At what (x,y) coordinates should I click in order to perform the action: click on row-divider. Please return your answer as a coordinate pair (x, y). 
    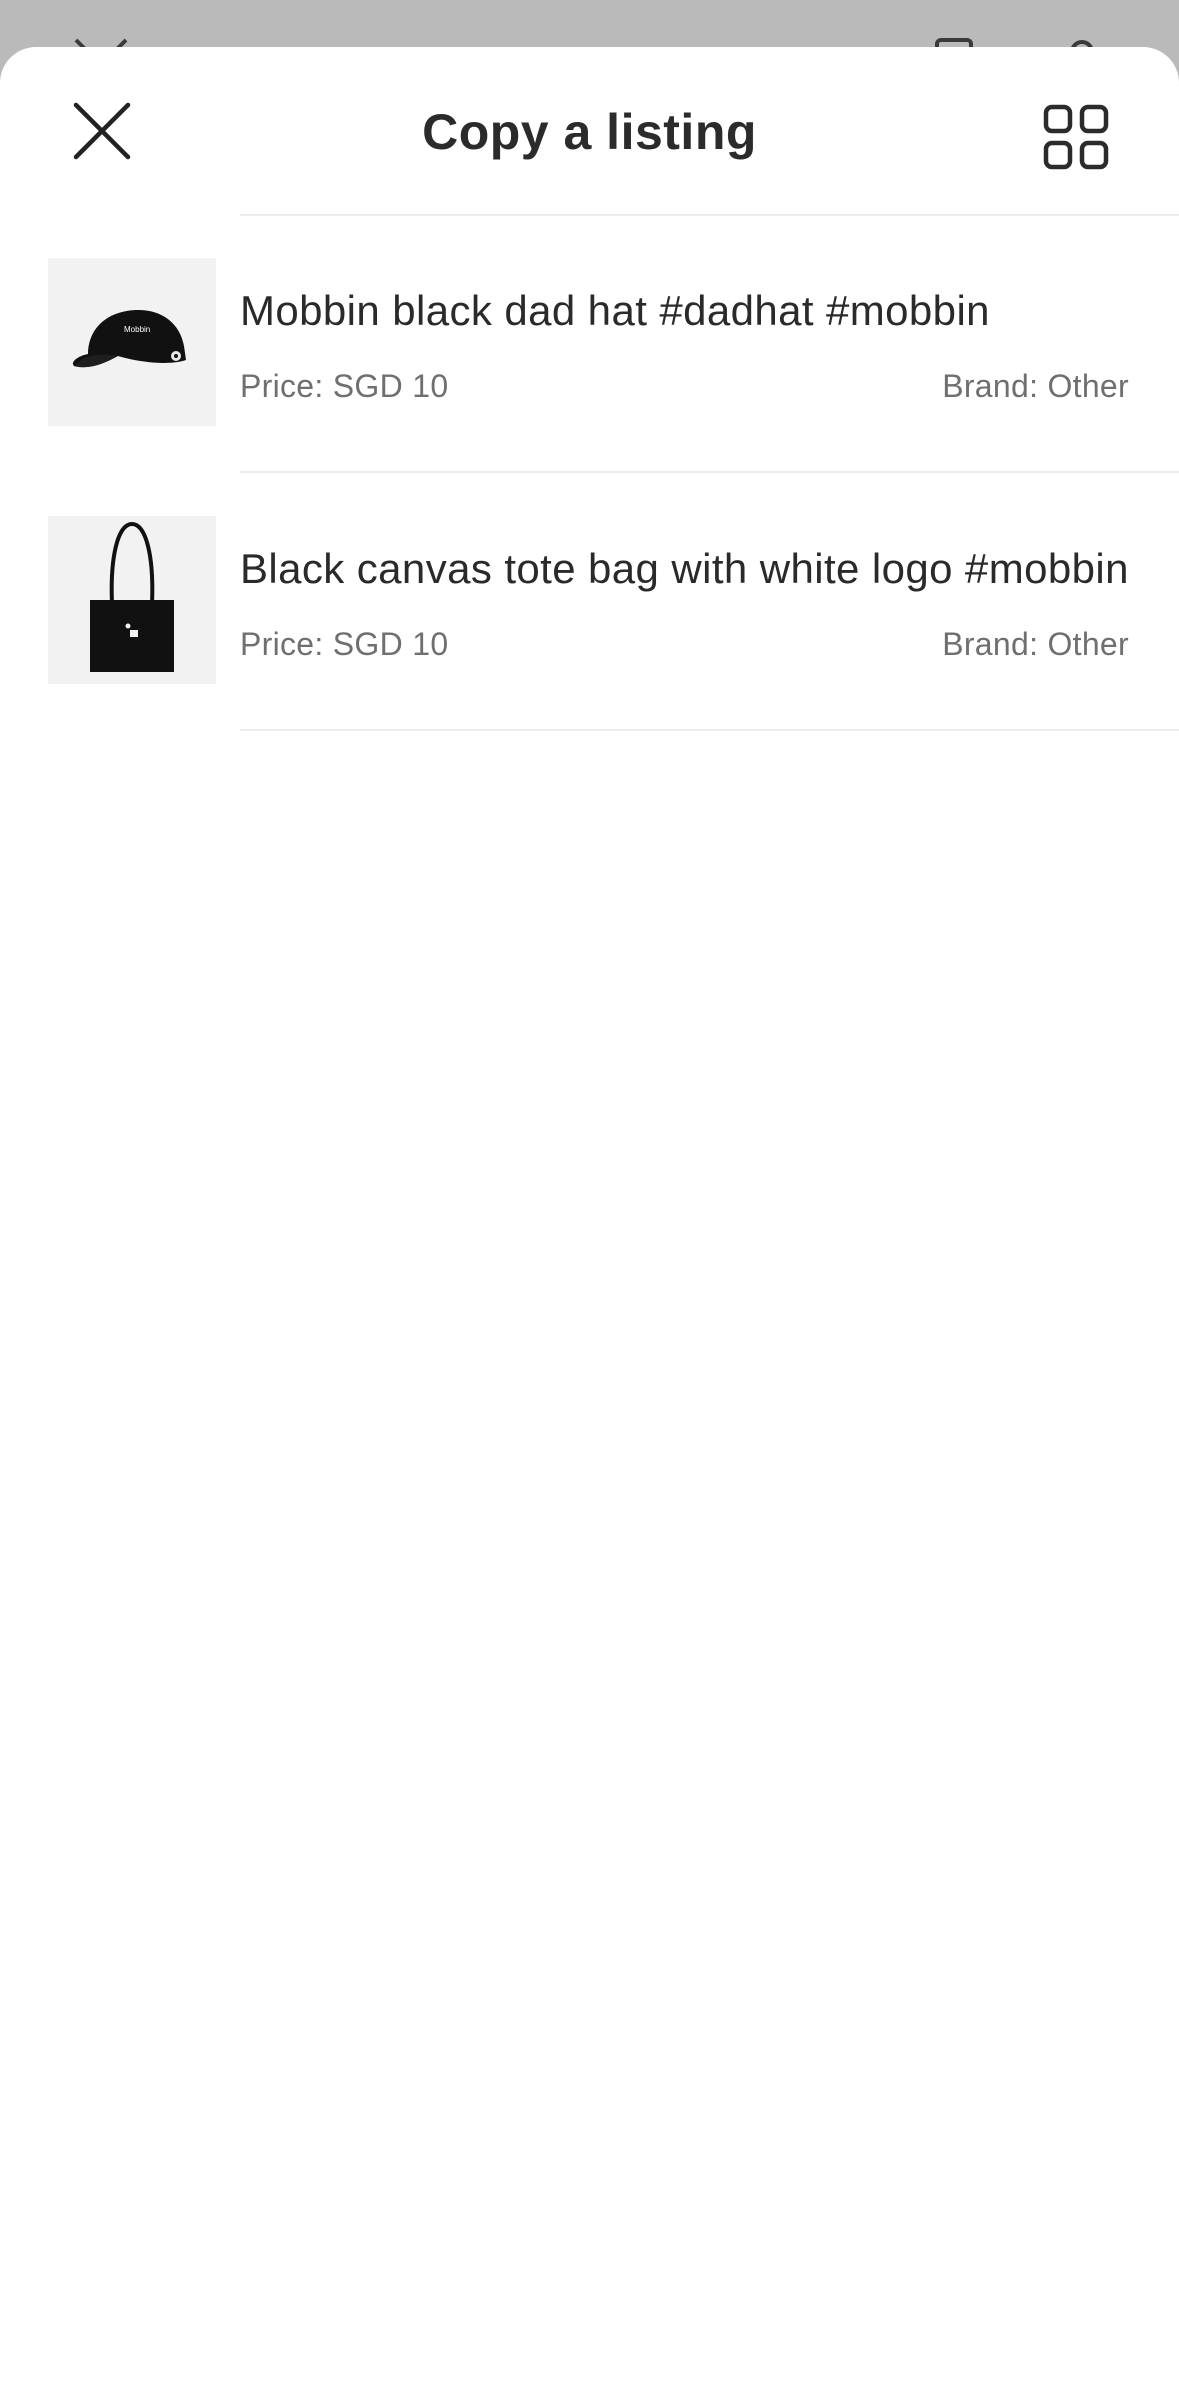
    Looking at the image, I should click on (709, 730).